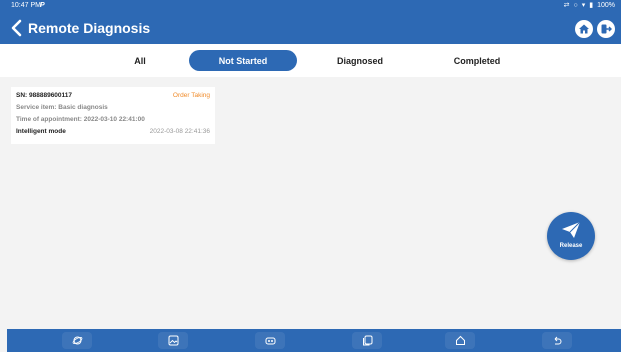  What do you see at coordinates (571, 229) in the screenshot?
I see `paper-plane-icon` at bounding box center [571, 229].